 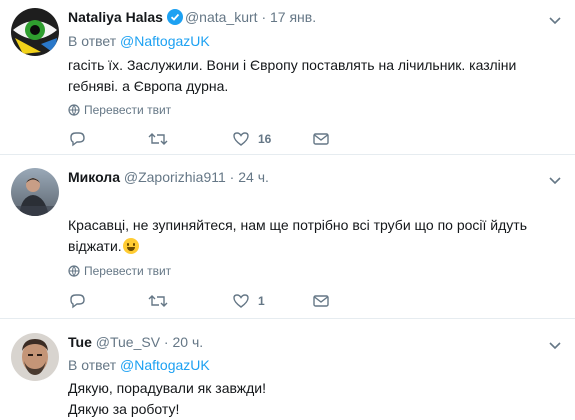 I want to click on author-name: Микола, so click(x=94, y=177).